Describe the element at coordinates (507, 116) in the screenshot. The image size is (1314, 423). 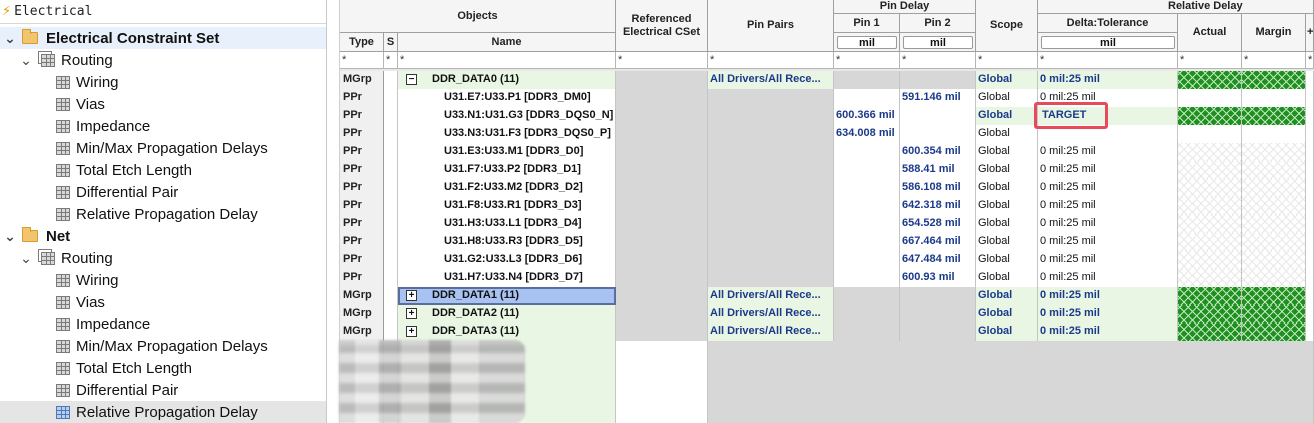
I see `row-name: U33.N1:U31.G3 [DDR3_DQS0_N]` at that location.